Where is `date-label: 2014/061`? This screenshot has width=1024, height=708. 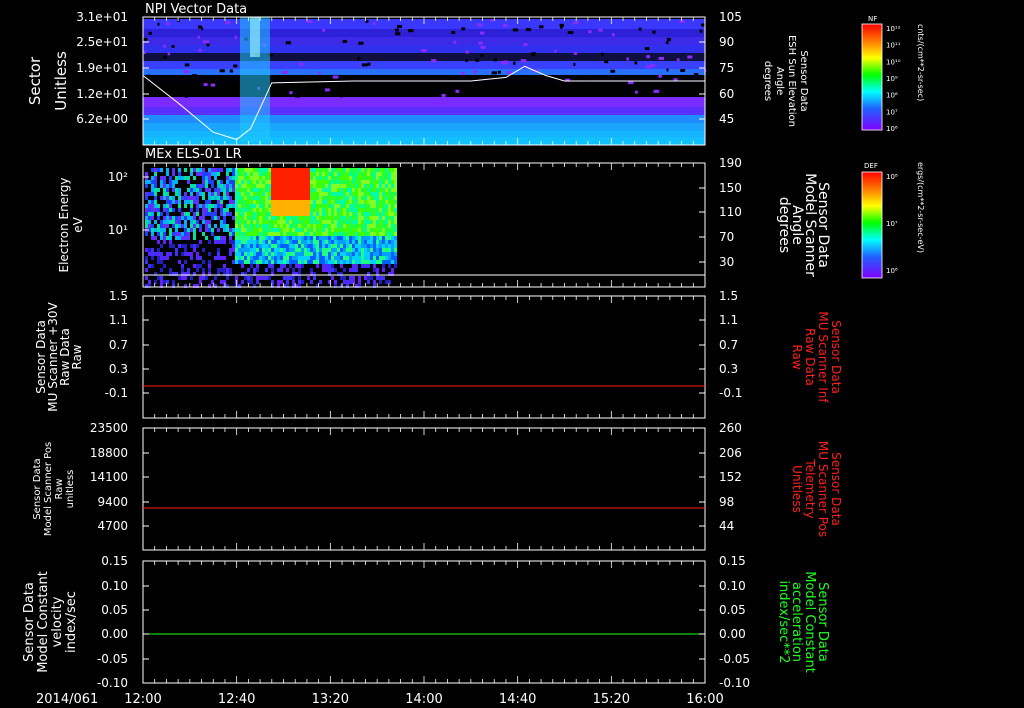
date-label: 2014/061 is located at coordinates (67, 699).